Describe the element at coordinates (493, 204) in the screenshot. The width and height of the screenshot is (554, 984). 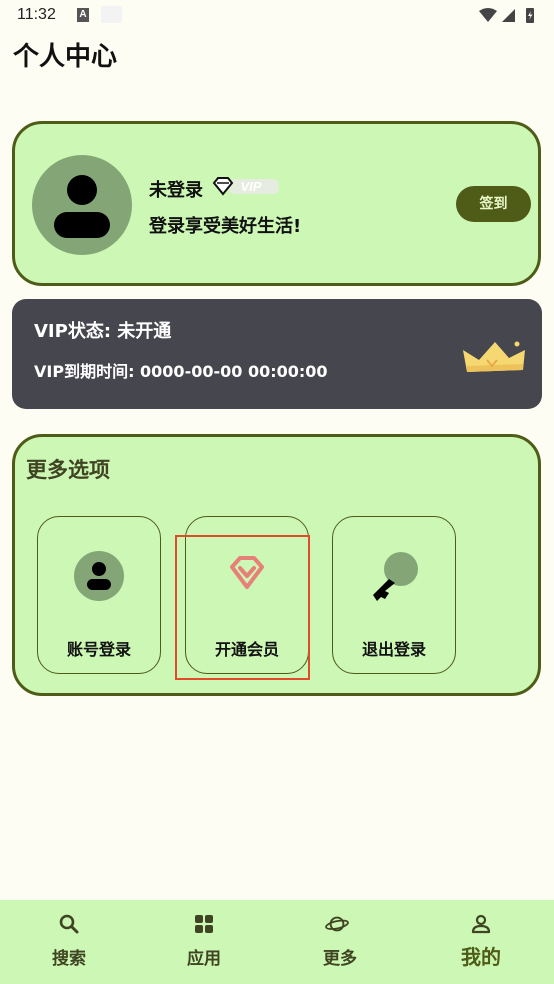
I see `signin-button: 签到` at that location.